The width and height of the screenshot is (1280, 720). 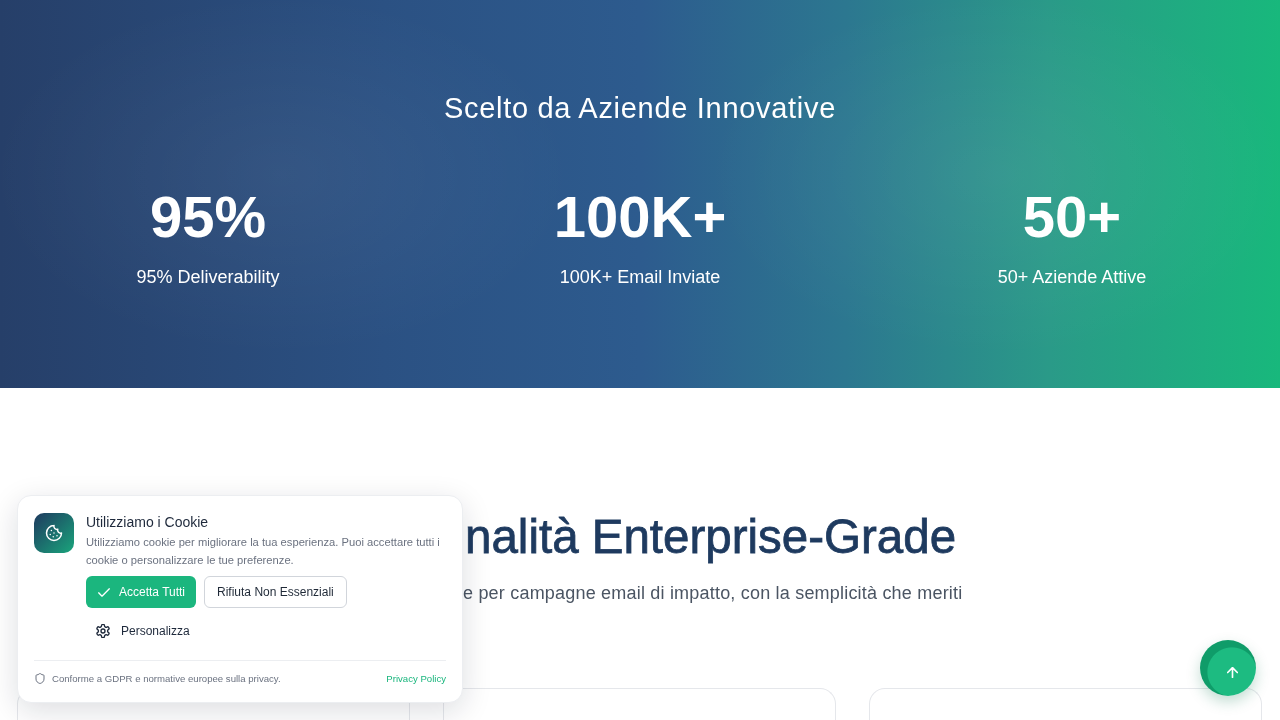 I want to click on section-title: Scelto da Aziende Innovative, so click(x=640, y=108).